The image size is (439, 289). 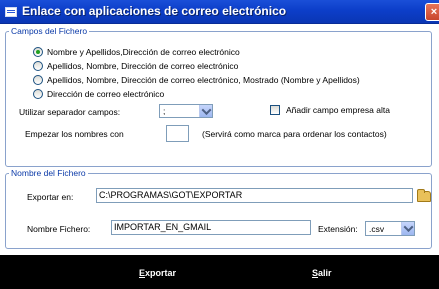 What do you see at coordinates (49, 31) in the screenshot?
I see `campos-legend: Campos del Fichero` at bounding box center [49, 31].